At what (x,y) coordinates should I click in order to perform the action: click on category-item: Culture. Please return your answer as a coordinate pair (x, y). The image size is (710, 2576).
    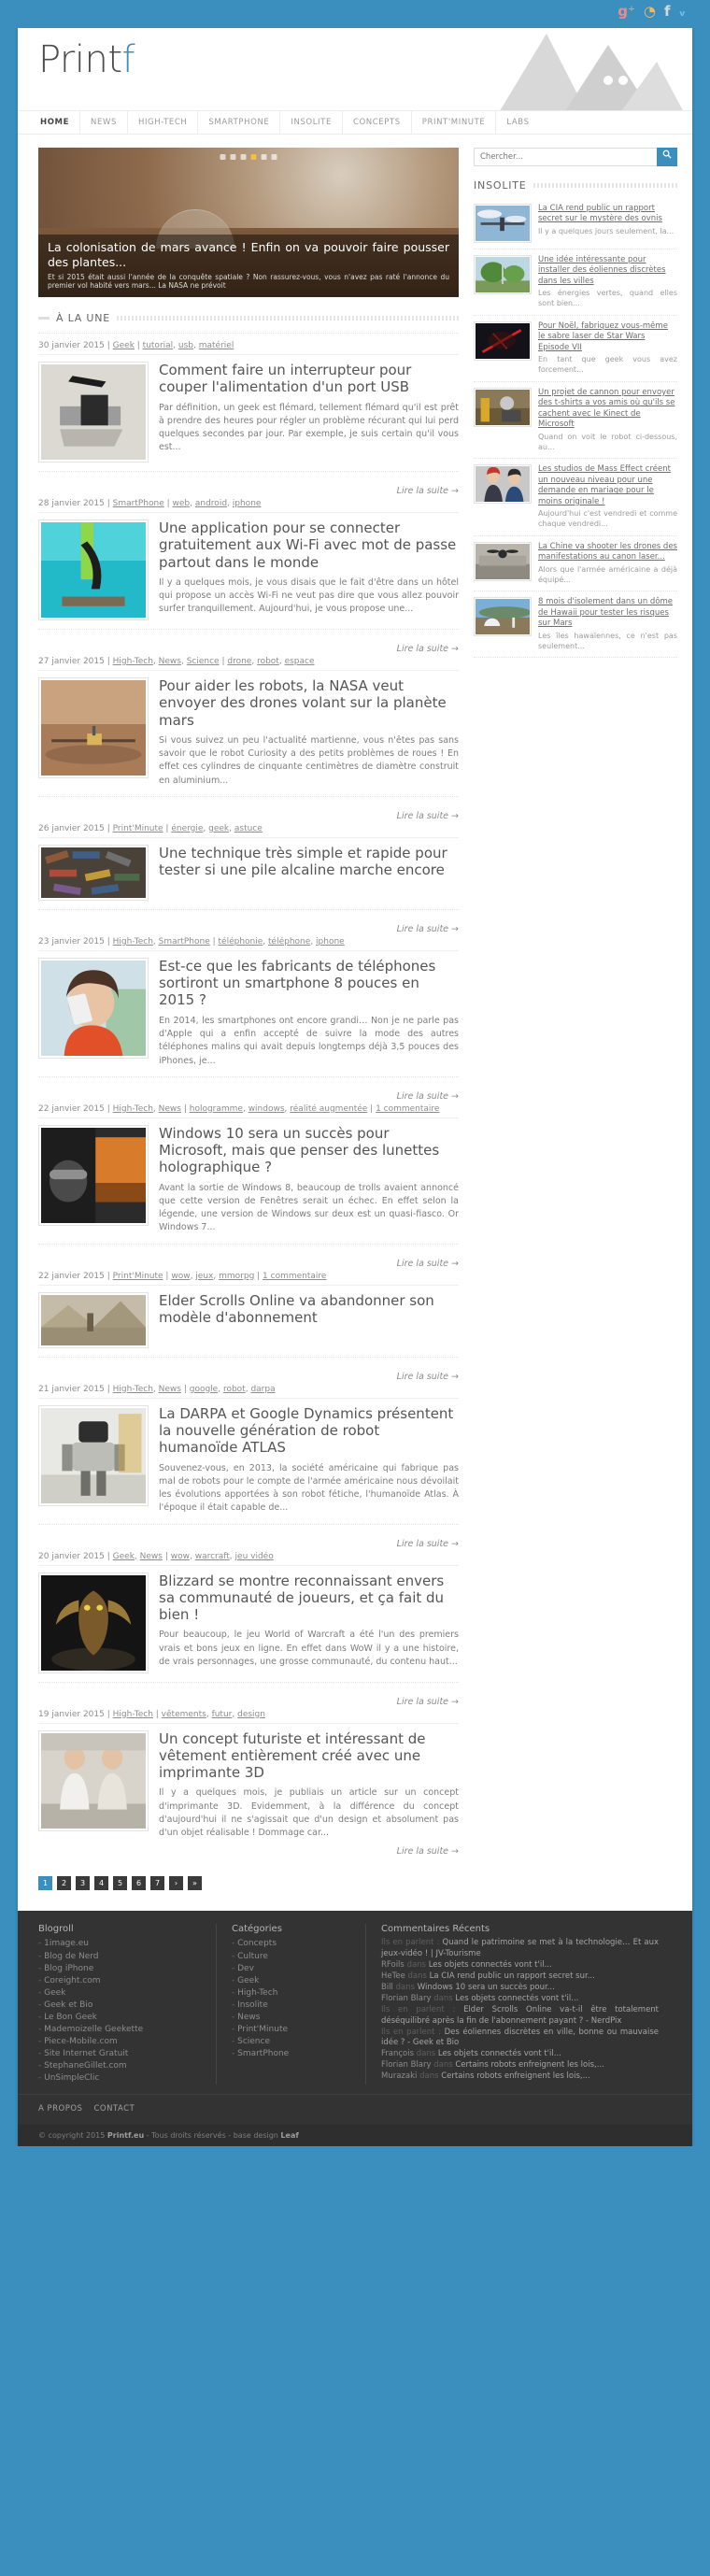
    Looking at the image, I should click on (292, 1957).